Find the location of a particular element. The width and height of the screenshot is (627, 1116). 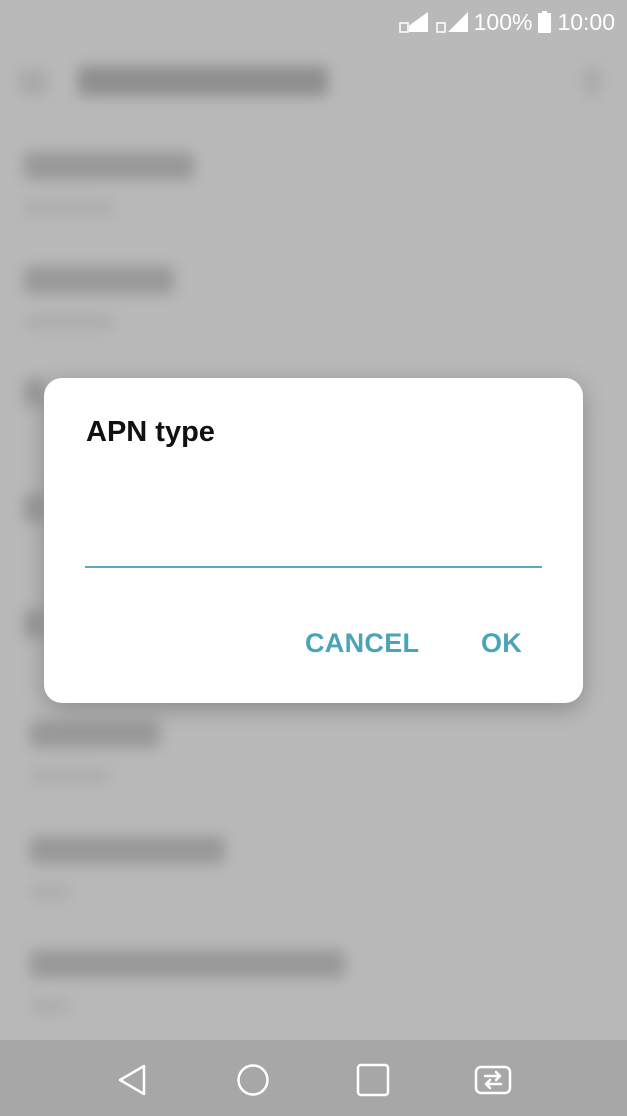

status-bar: 100% 10:00 is located at coordinates (313, 22).